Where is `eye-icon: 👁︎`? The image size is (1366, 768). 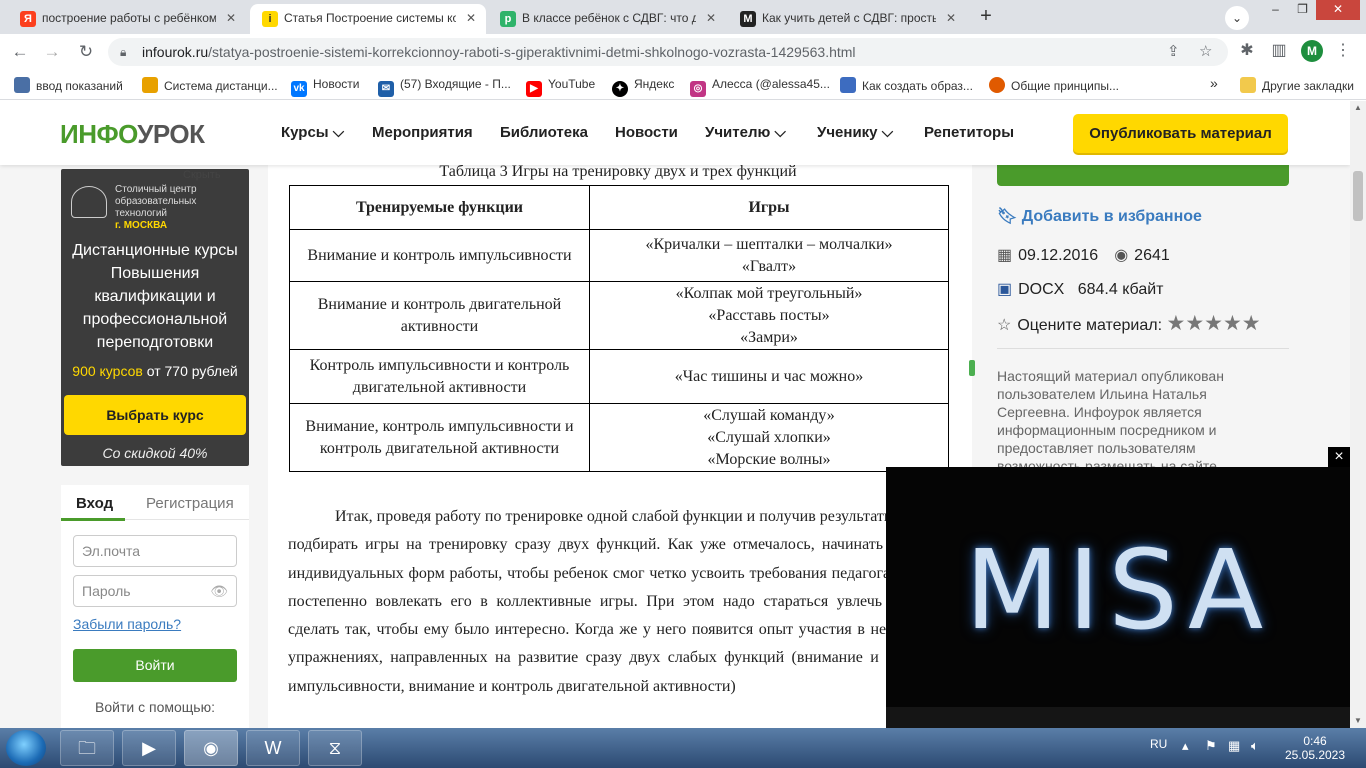
eye-icon: 👁︎ is located at coordinates (219, 591).